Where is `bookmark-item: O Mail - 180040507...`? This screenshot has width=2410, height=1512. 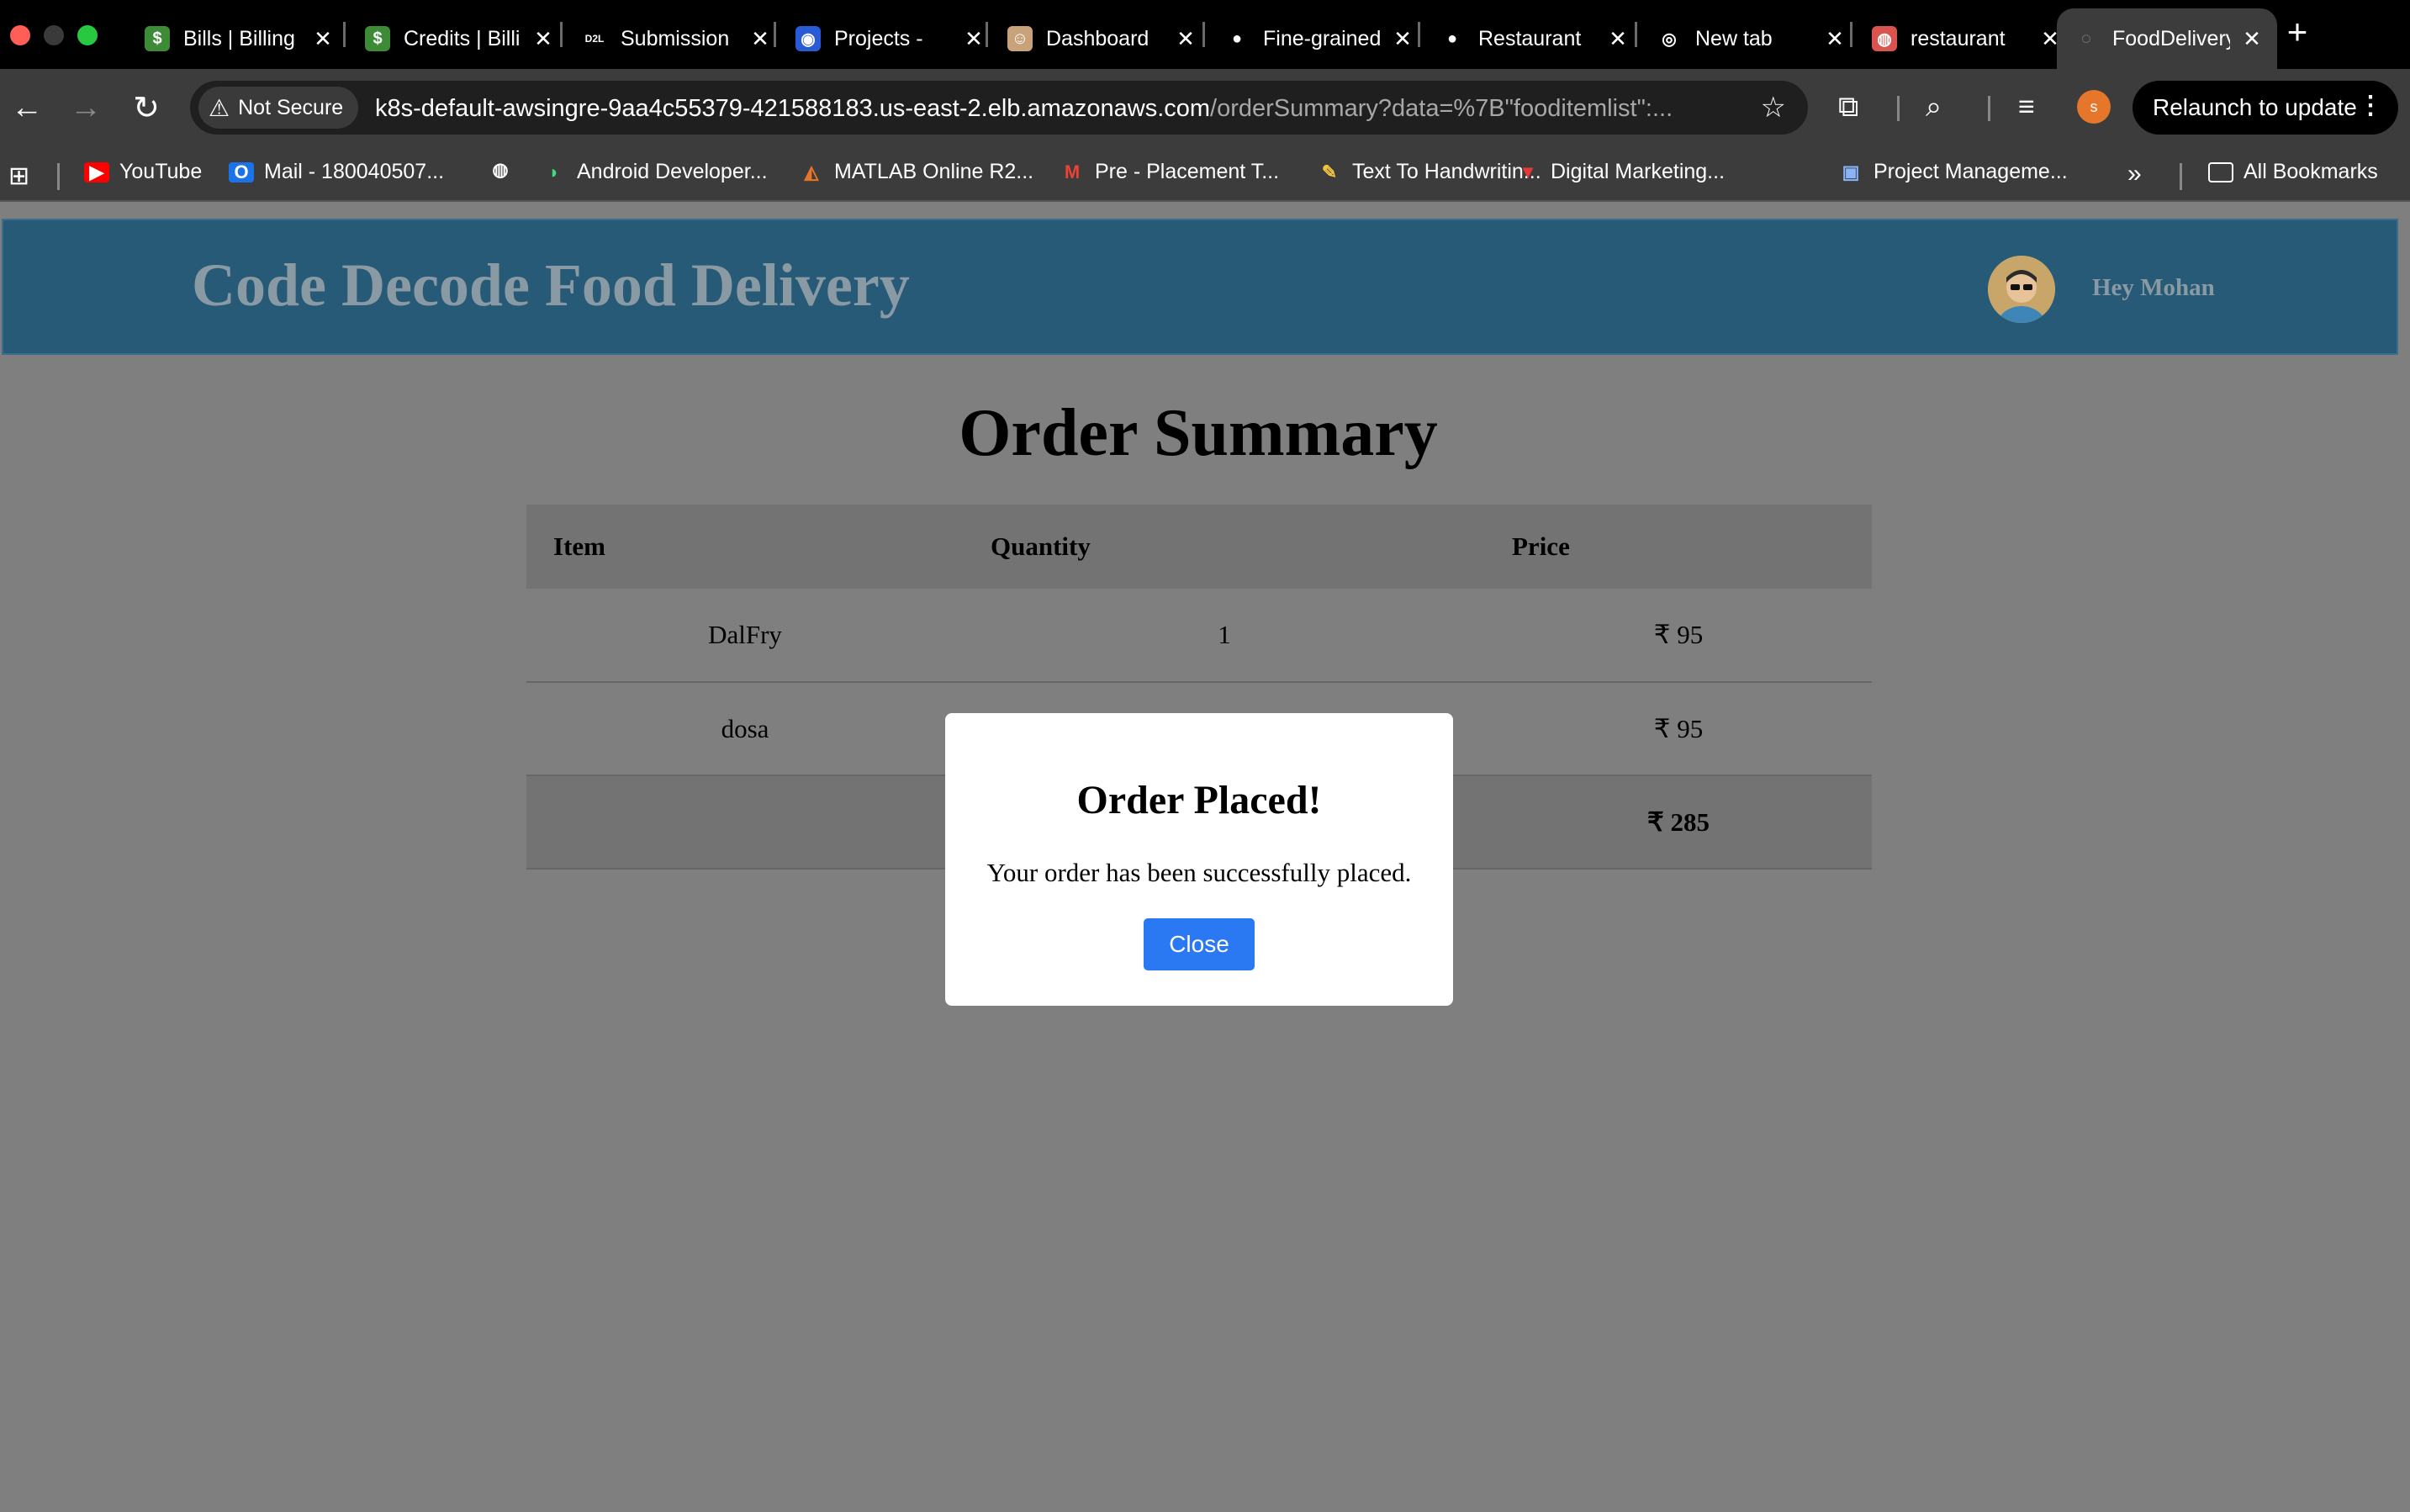
bookmark-item: O Mail - 180040507... is located at coordinates (336, 172).